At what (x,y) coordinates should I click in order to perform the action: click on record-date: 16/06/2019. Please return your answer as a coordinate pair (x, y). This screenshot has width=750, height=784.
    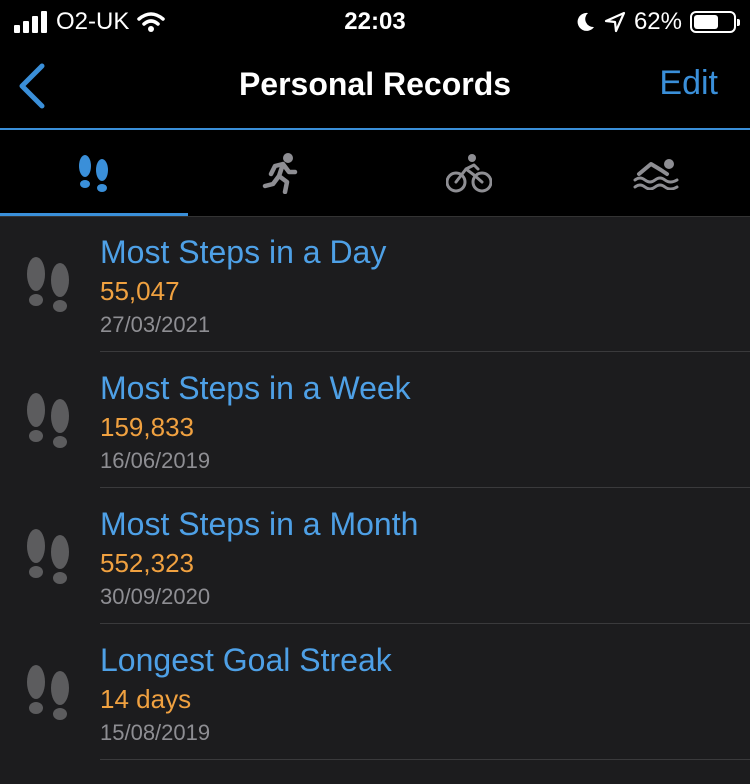
    Looking at the image, I should click on (155, 460).